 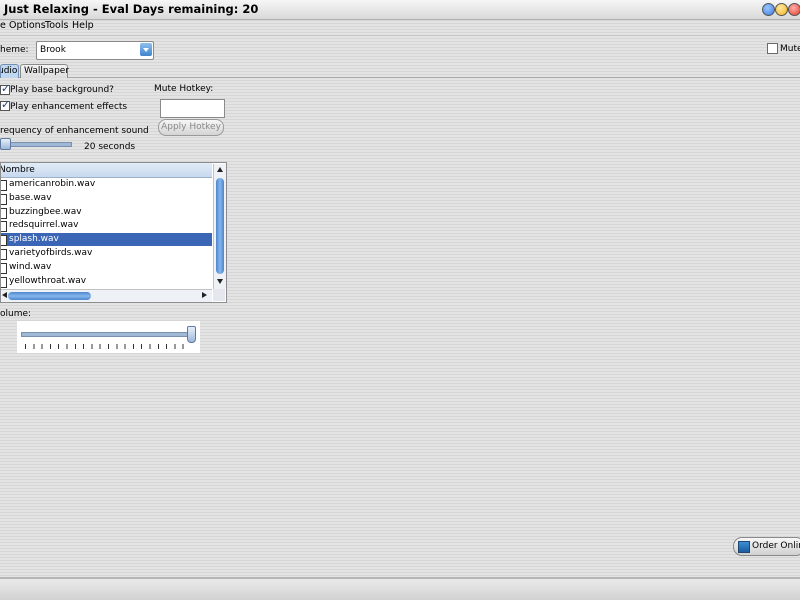 I want to click on menu-options: Options, so click(x=27, y=25).